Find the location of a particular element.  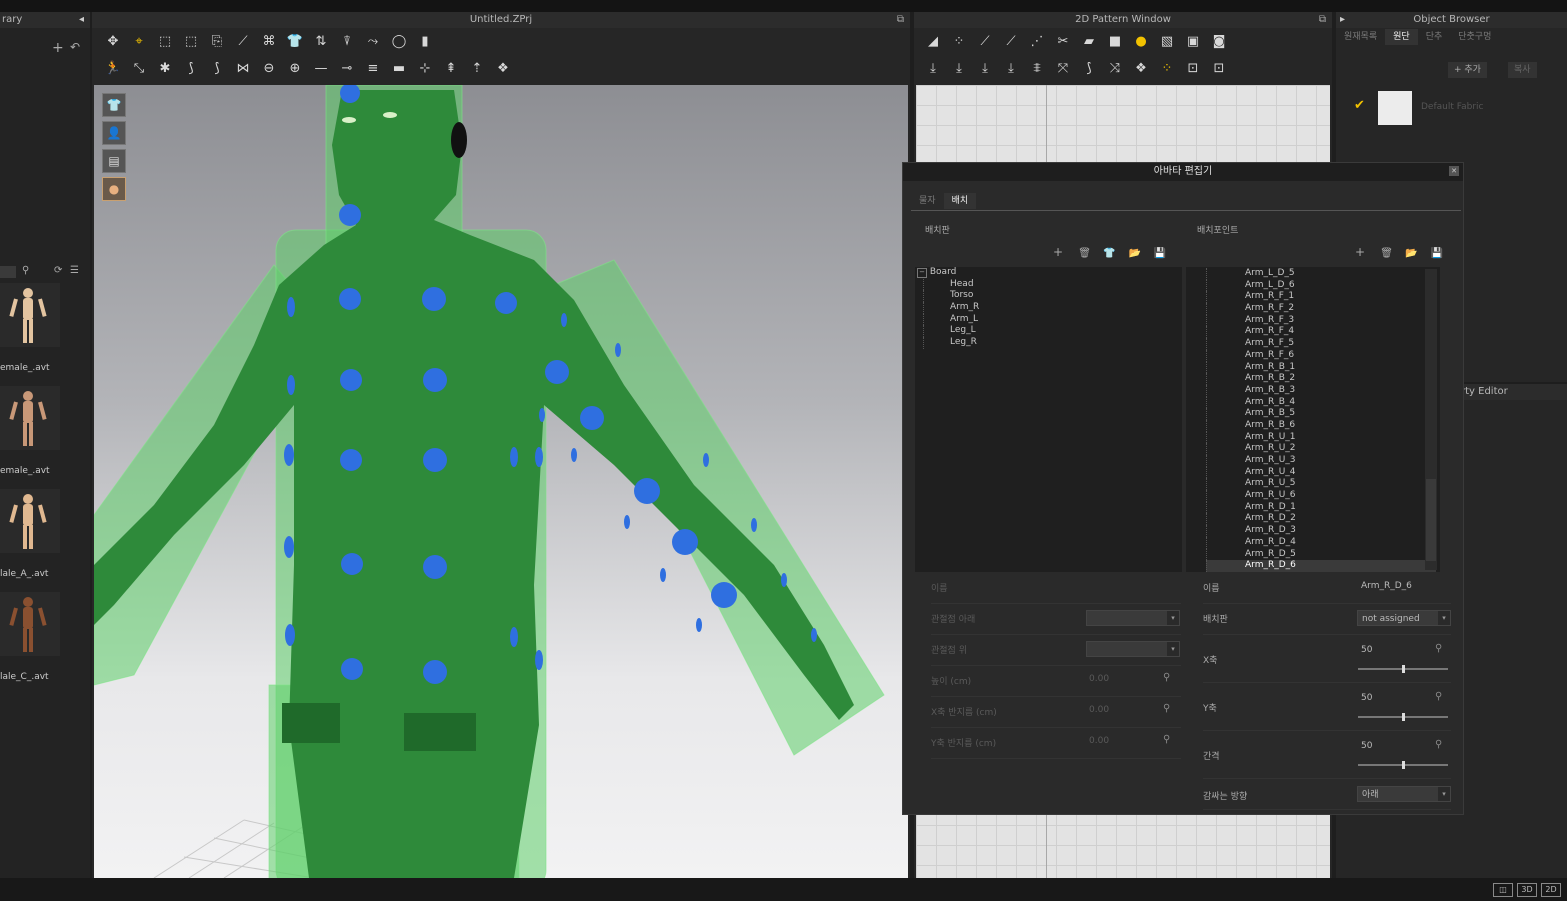

check-sew-icon: ❖ is located at coordinates (1141, 69).